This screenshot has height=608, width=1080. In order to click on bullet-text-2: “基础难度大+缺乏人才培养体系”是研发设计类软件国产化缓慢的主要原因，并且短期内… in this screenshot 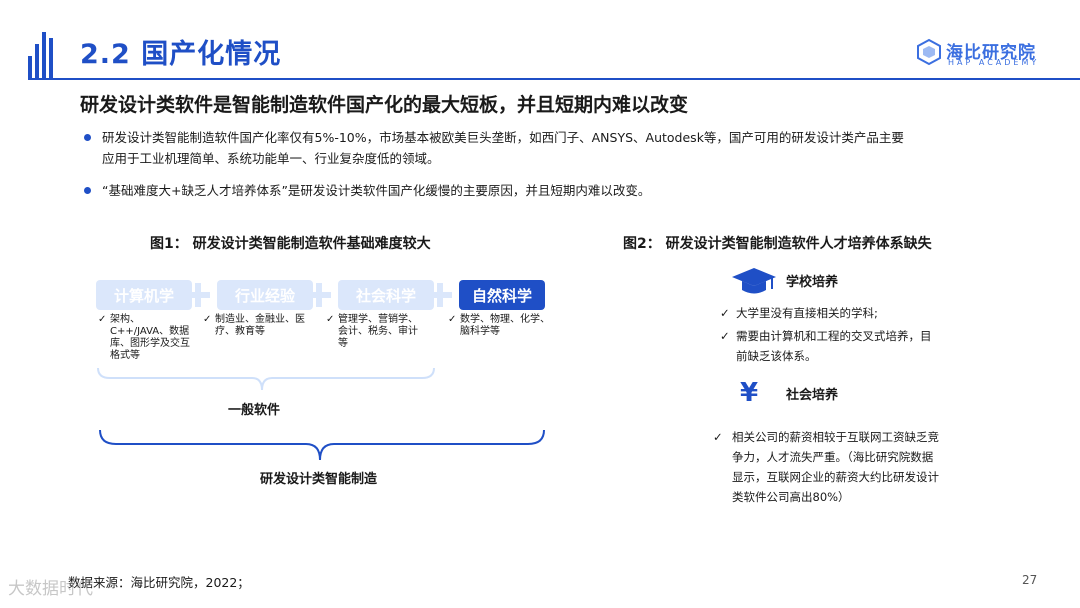, I will do `click(376, 190)`.